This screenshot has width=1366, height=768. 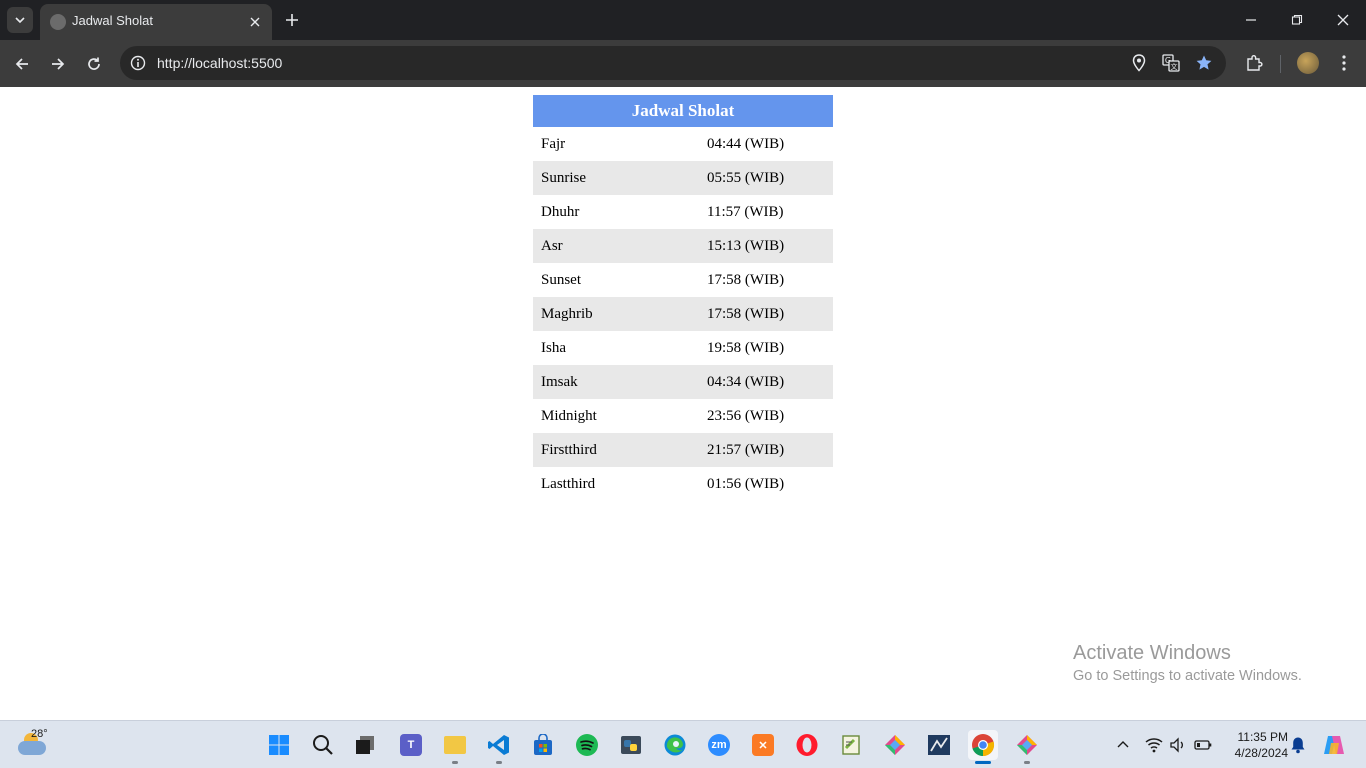 What do you see at coordinates (553, 143) in the screenshot?
I see `prayer-name: Fajr` at bounding box center [553, 143].